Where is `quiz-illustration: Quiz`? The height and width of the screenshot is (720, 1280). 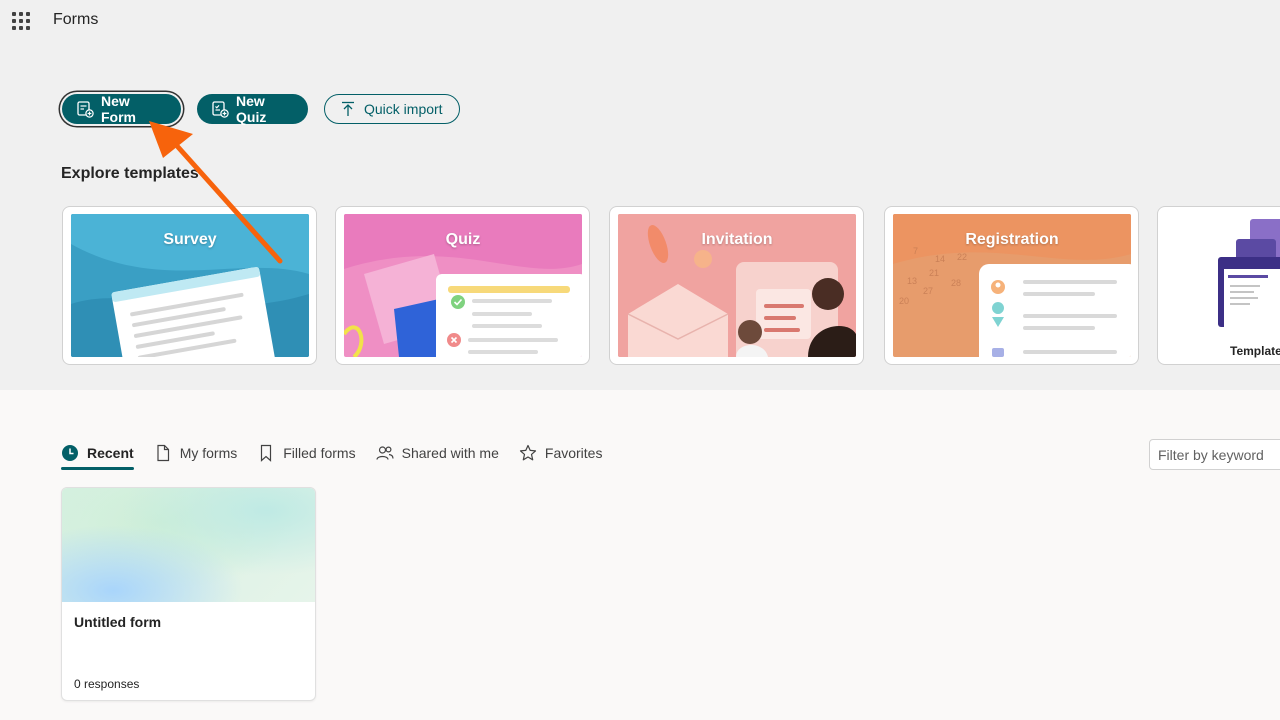 quiz-illustration: Quiz is located at coordinates (463, 285).